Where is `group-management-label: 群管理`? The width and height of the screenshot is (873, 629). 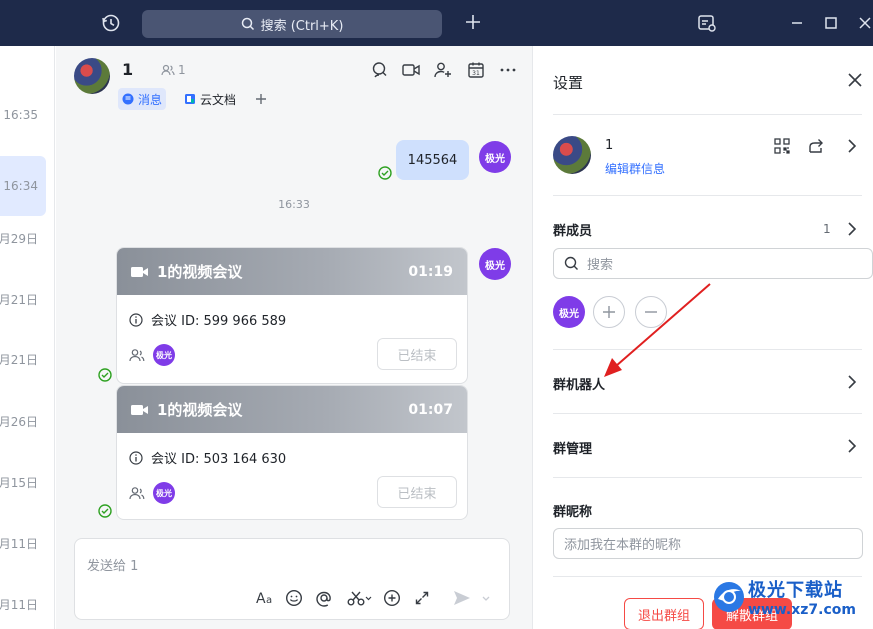 group-management-label: 群管理 is located at coordinates (572, 447).